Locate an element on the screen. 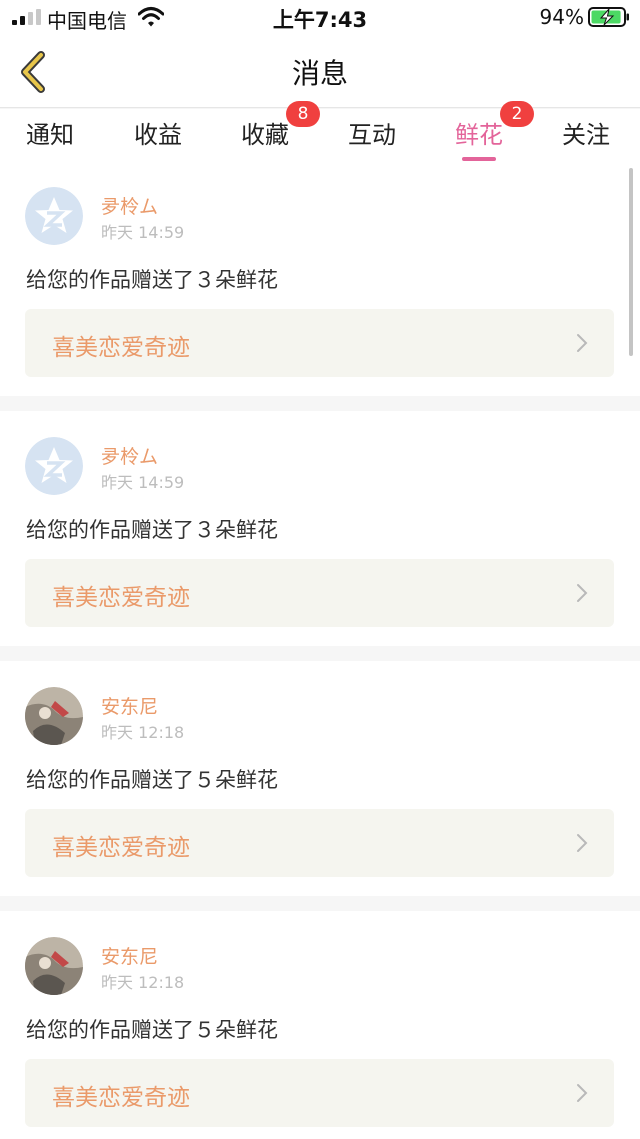 Image resolution: width=640 pixels, height=1139 pixels. tab-label: 收益 is located at coordinates (158, 135).